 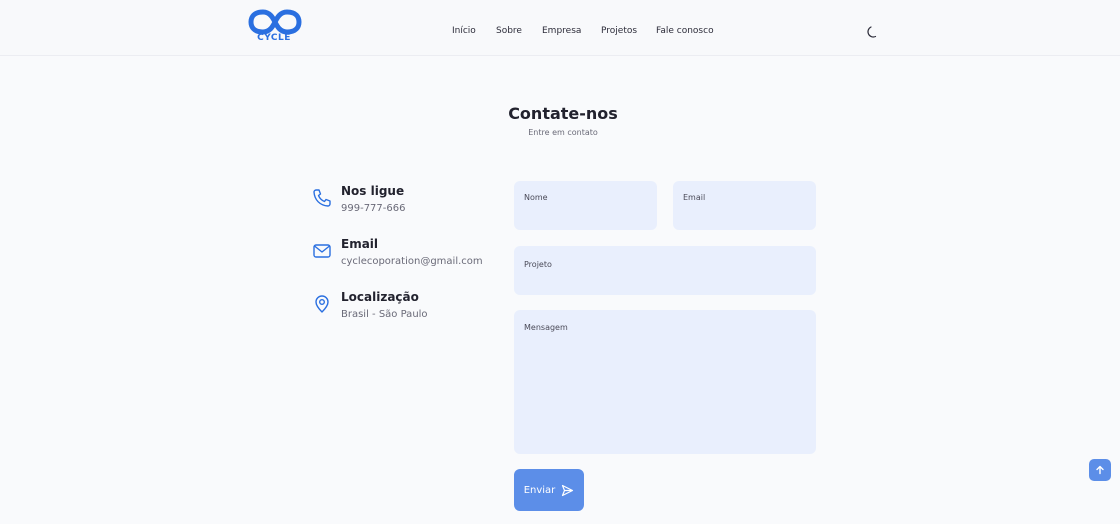 What do you see at coordinates (274, 38) in the screenshot?
I see `logo-text: CYCLE` at bounding box center [274, 38].